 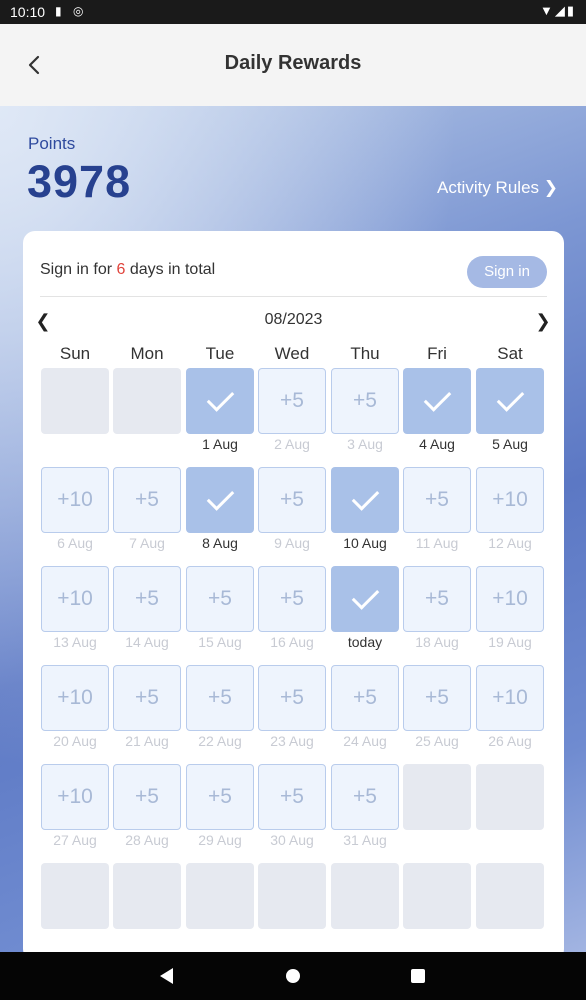 What do you see at coordinates (510, 444) in the screenshot?
I see `day-date-label: 5 Aug` at bounding box center [510, 444].